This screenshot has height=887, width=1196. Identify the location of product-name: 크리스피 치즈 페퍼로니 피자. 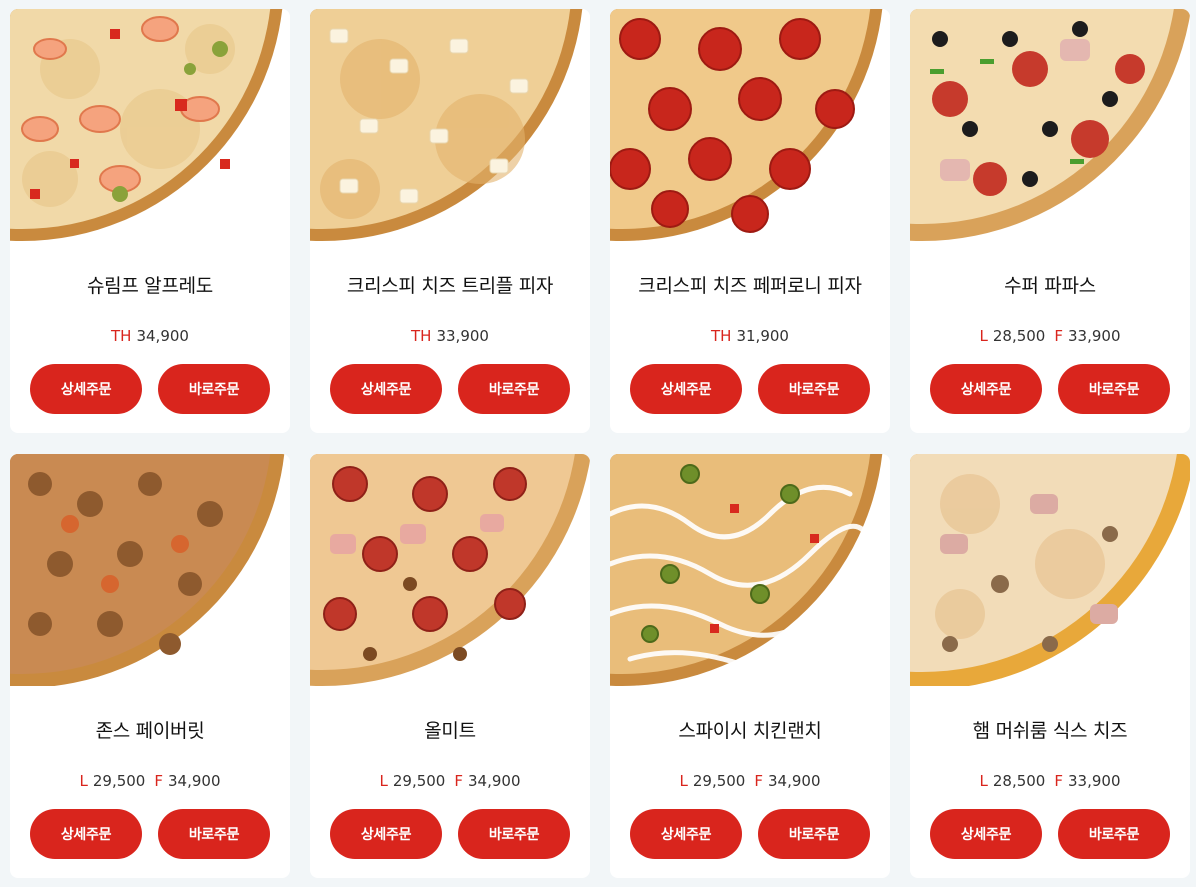
(750, 286).